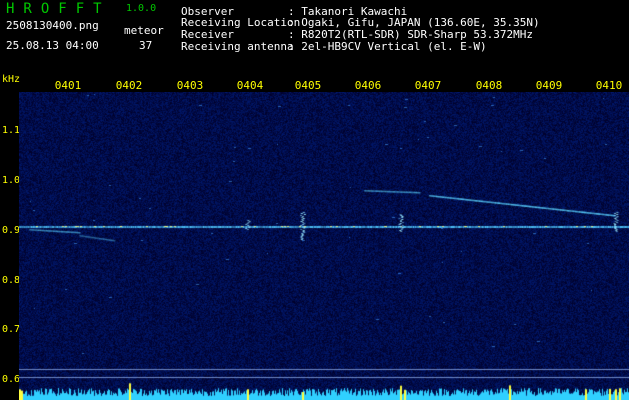 The width and height of the screenshot is (629, 400). What do you see at coordinates (11, 79) in the screenshot?
I see `freq-unit-label: kHz` at bounding box center [11, 79].